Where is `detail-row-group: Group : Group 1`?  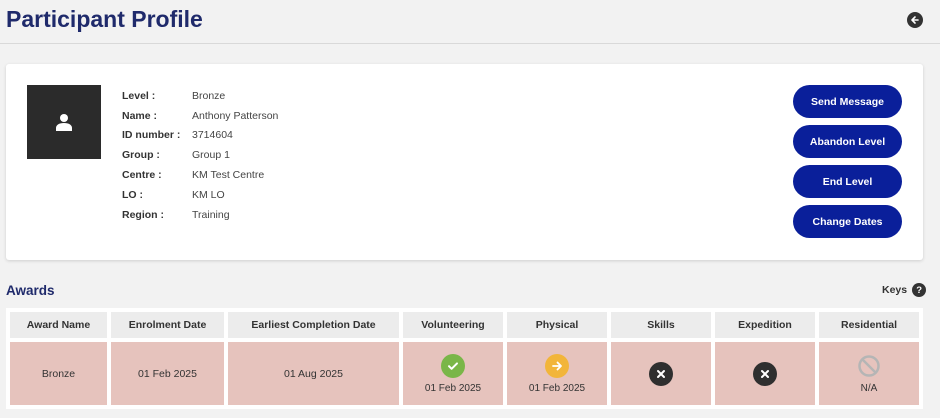
detail-row-group: Group : Group 1 is located at coordinates (200, 155).